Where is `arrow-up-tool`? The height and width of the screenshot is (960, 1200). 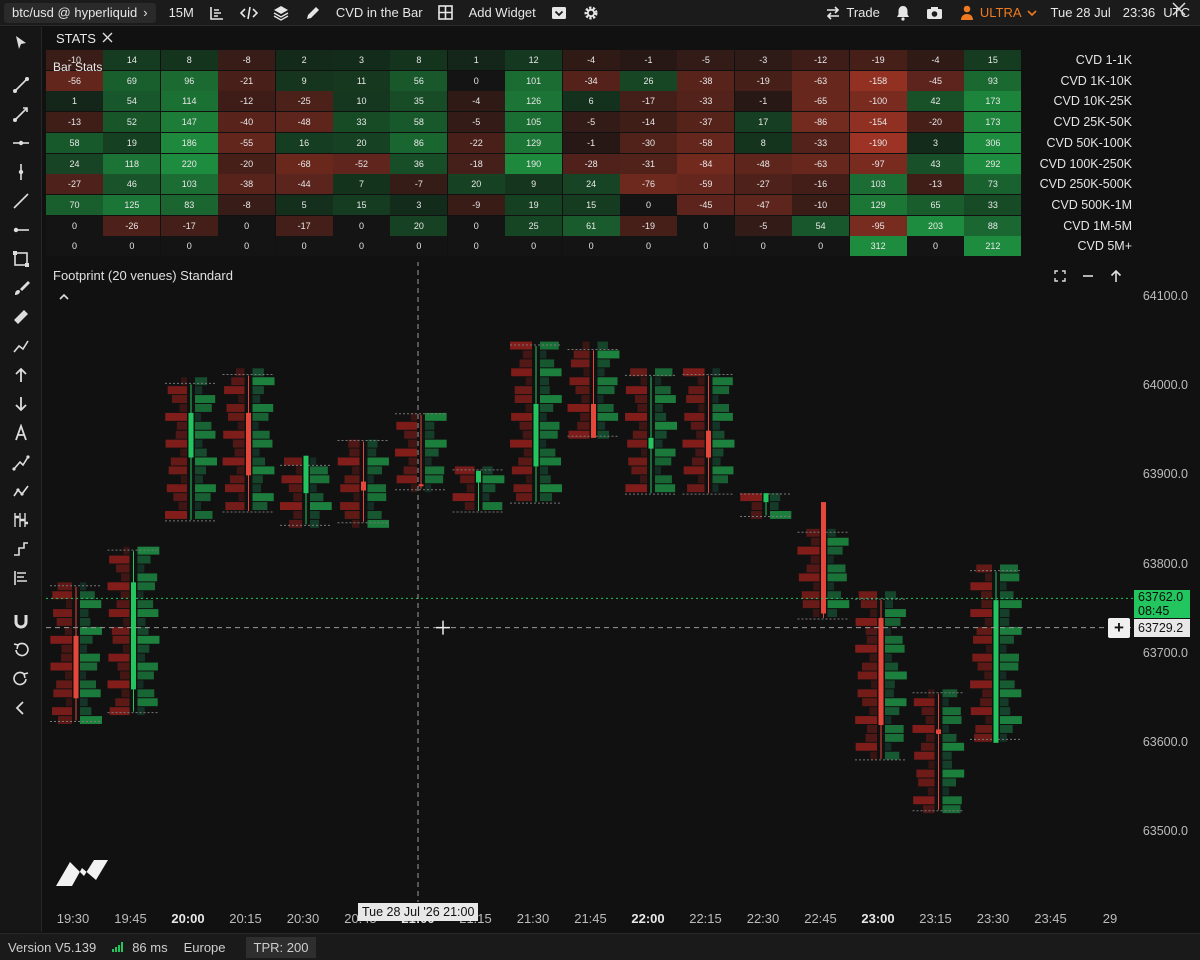 arrow-up-tool is located at coordinates (21, 375).